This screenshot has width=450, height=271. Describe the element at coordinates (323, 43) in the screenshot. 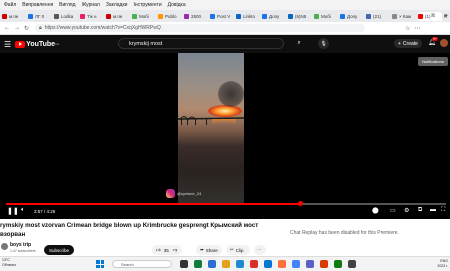

I see `microphone-icon: 🎙︎` at that location.